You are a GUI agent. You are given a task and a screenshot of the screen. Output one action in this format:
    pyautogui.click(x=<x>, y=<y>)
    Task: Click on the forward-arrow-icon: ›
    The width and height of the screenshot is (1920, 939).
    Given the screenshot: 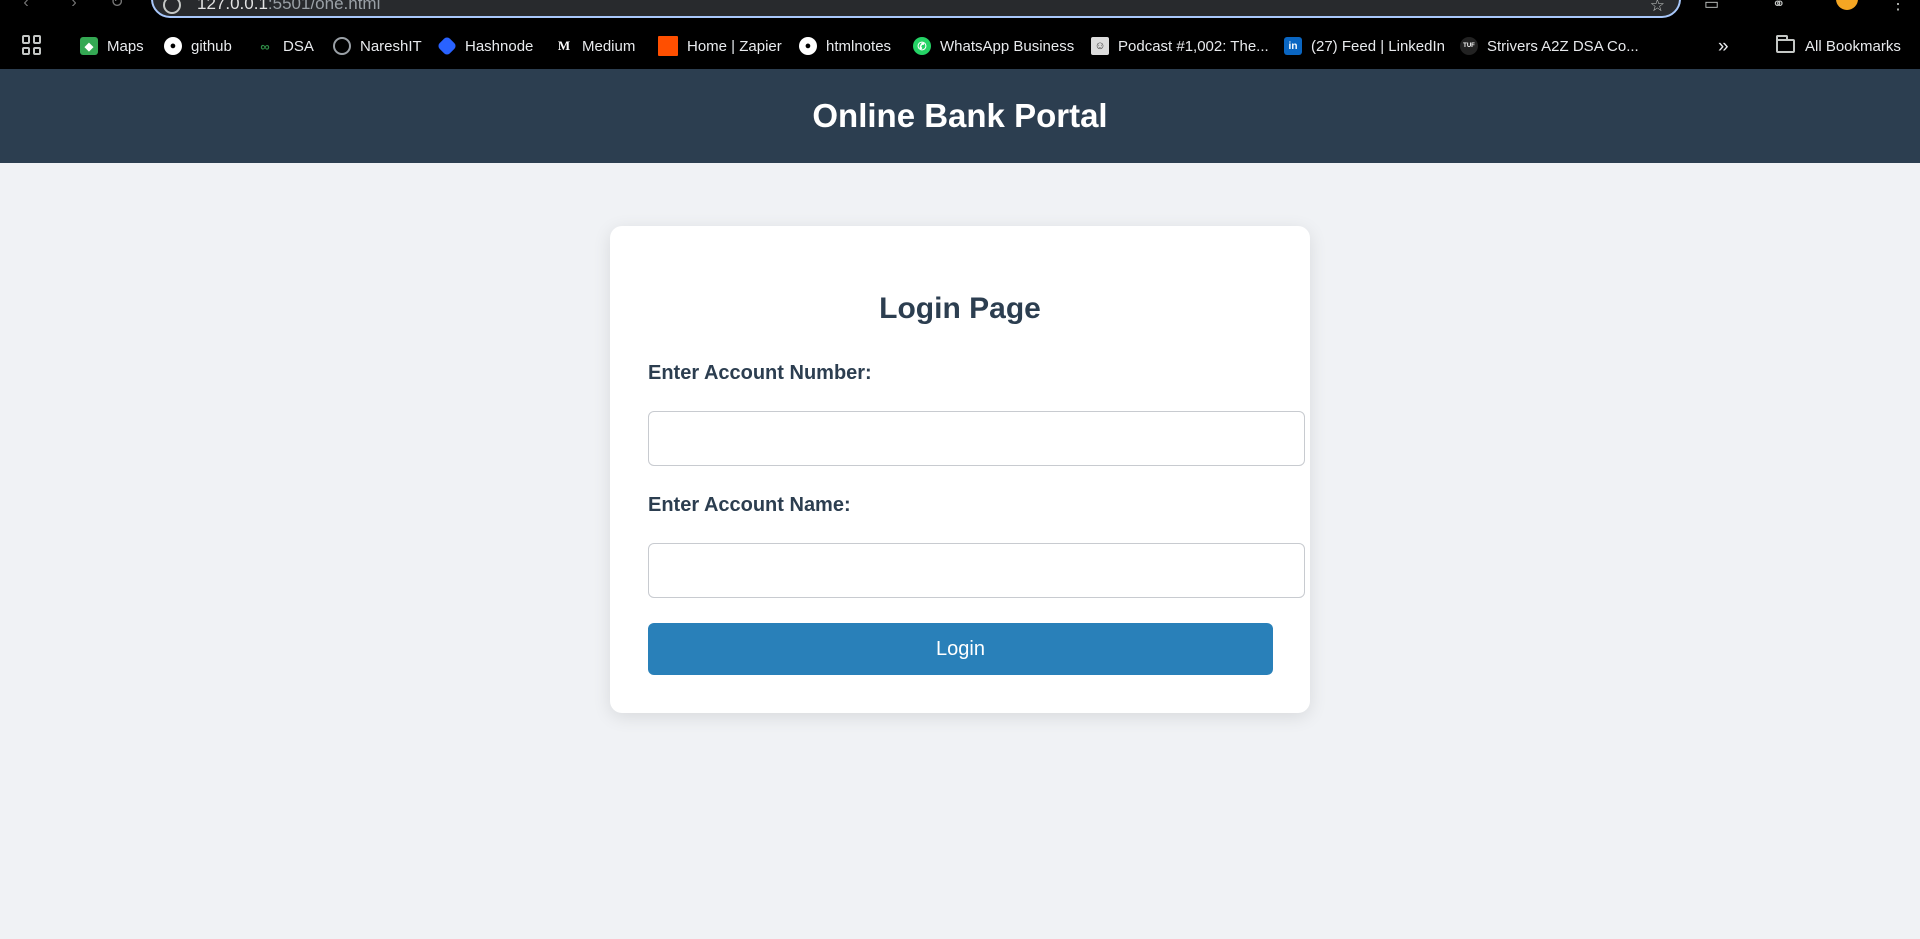 What is the action you would take?
    pyautogui.click(x=74, y=9)
    